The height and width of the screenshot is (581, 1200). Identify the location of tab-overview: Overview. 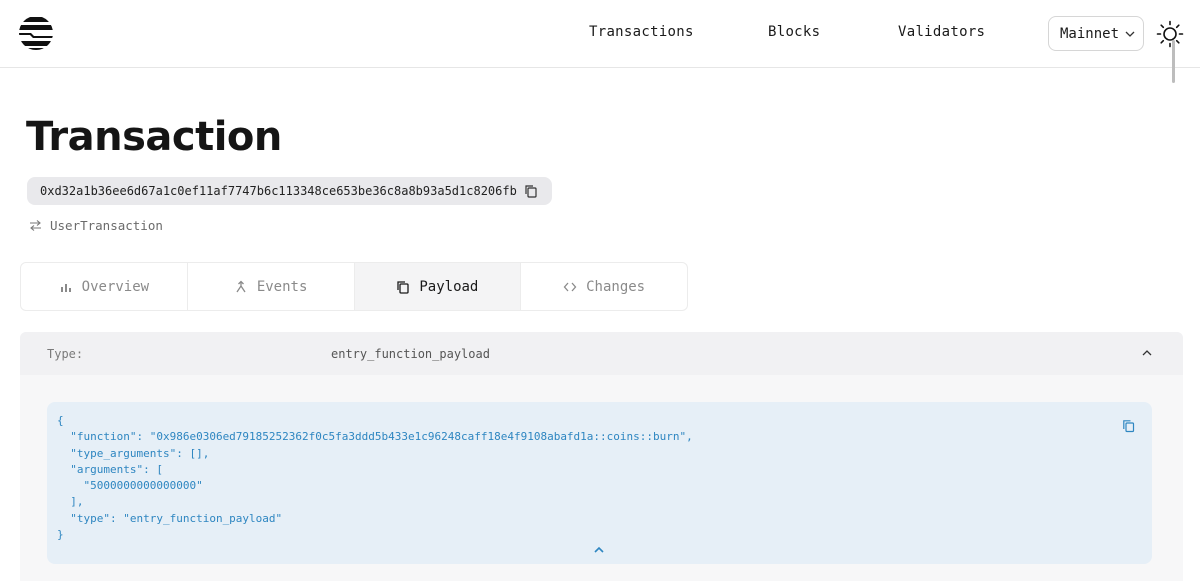
(104, 286).